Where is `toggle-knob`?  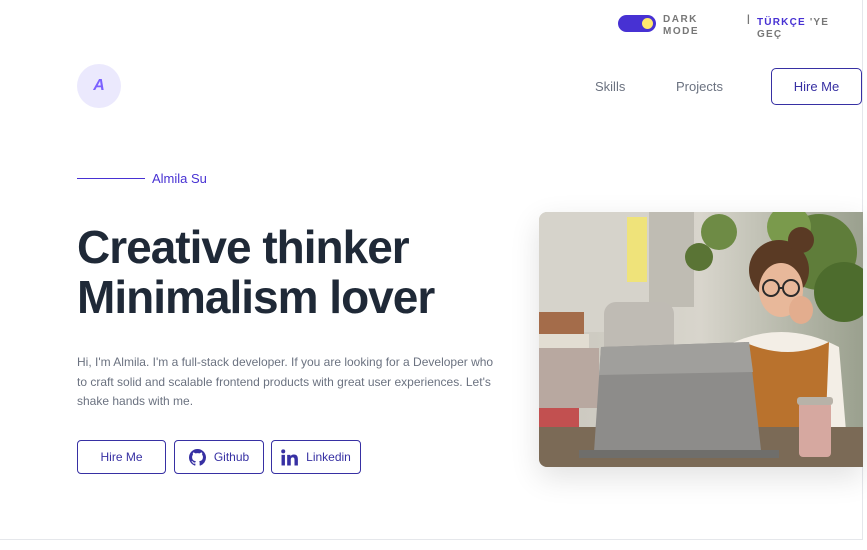
toggle-knob is located at coordinates (647, 23).